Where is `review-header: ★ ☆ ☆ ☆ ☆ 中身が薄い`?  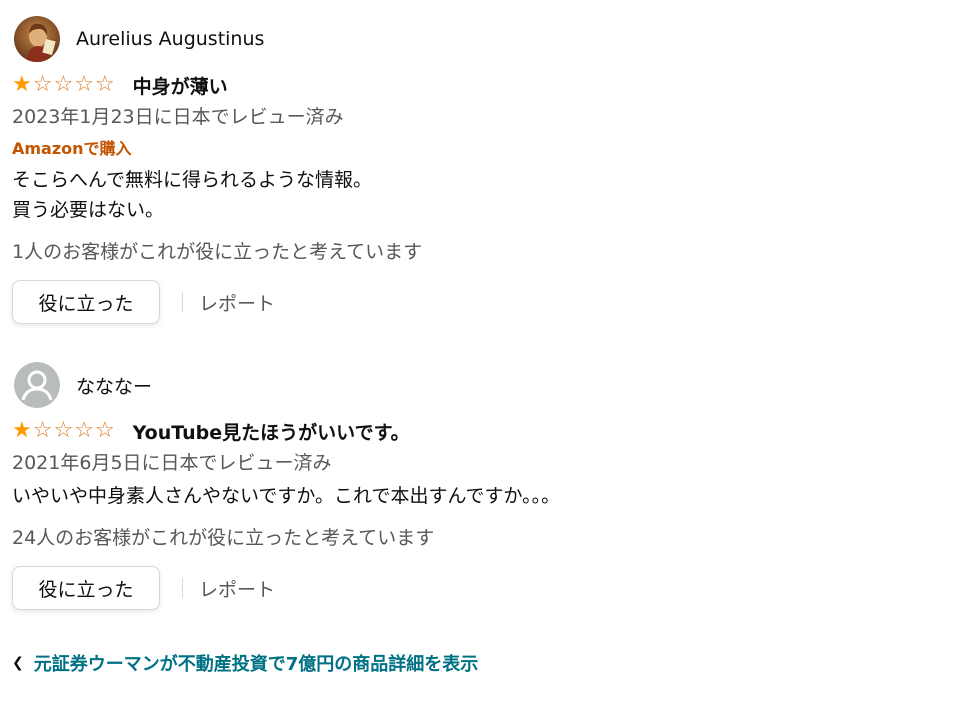
review-header: ★ ☆ ☆ ☆ ☆ 中身が薄い is located at coordinates (482, 85).